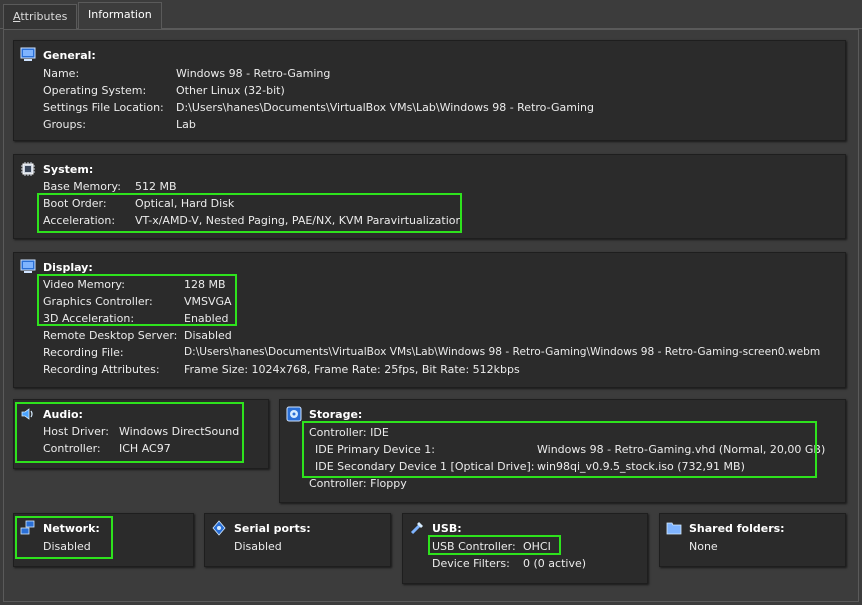 The width and height of the screenshot is (862, 605). Describe the element at coordinates (67, 546) in the screenshot. I see `network-value: Disabled` at that location.